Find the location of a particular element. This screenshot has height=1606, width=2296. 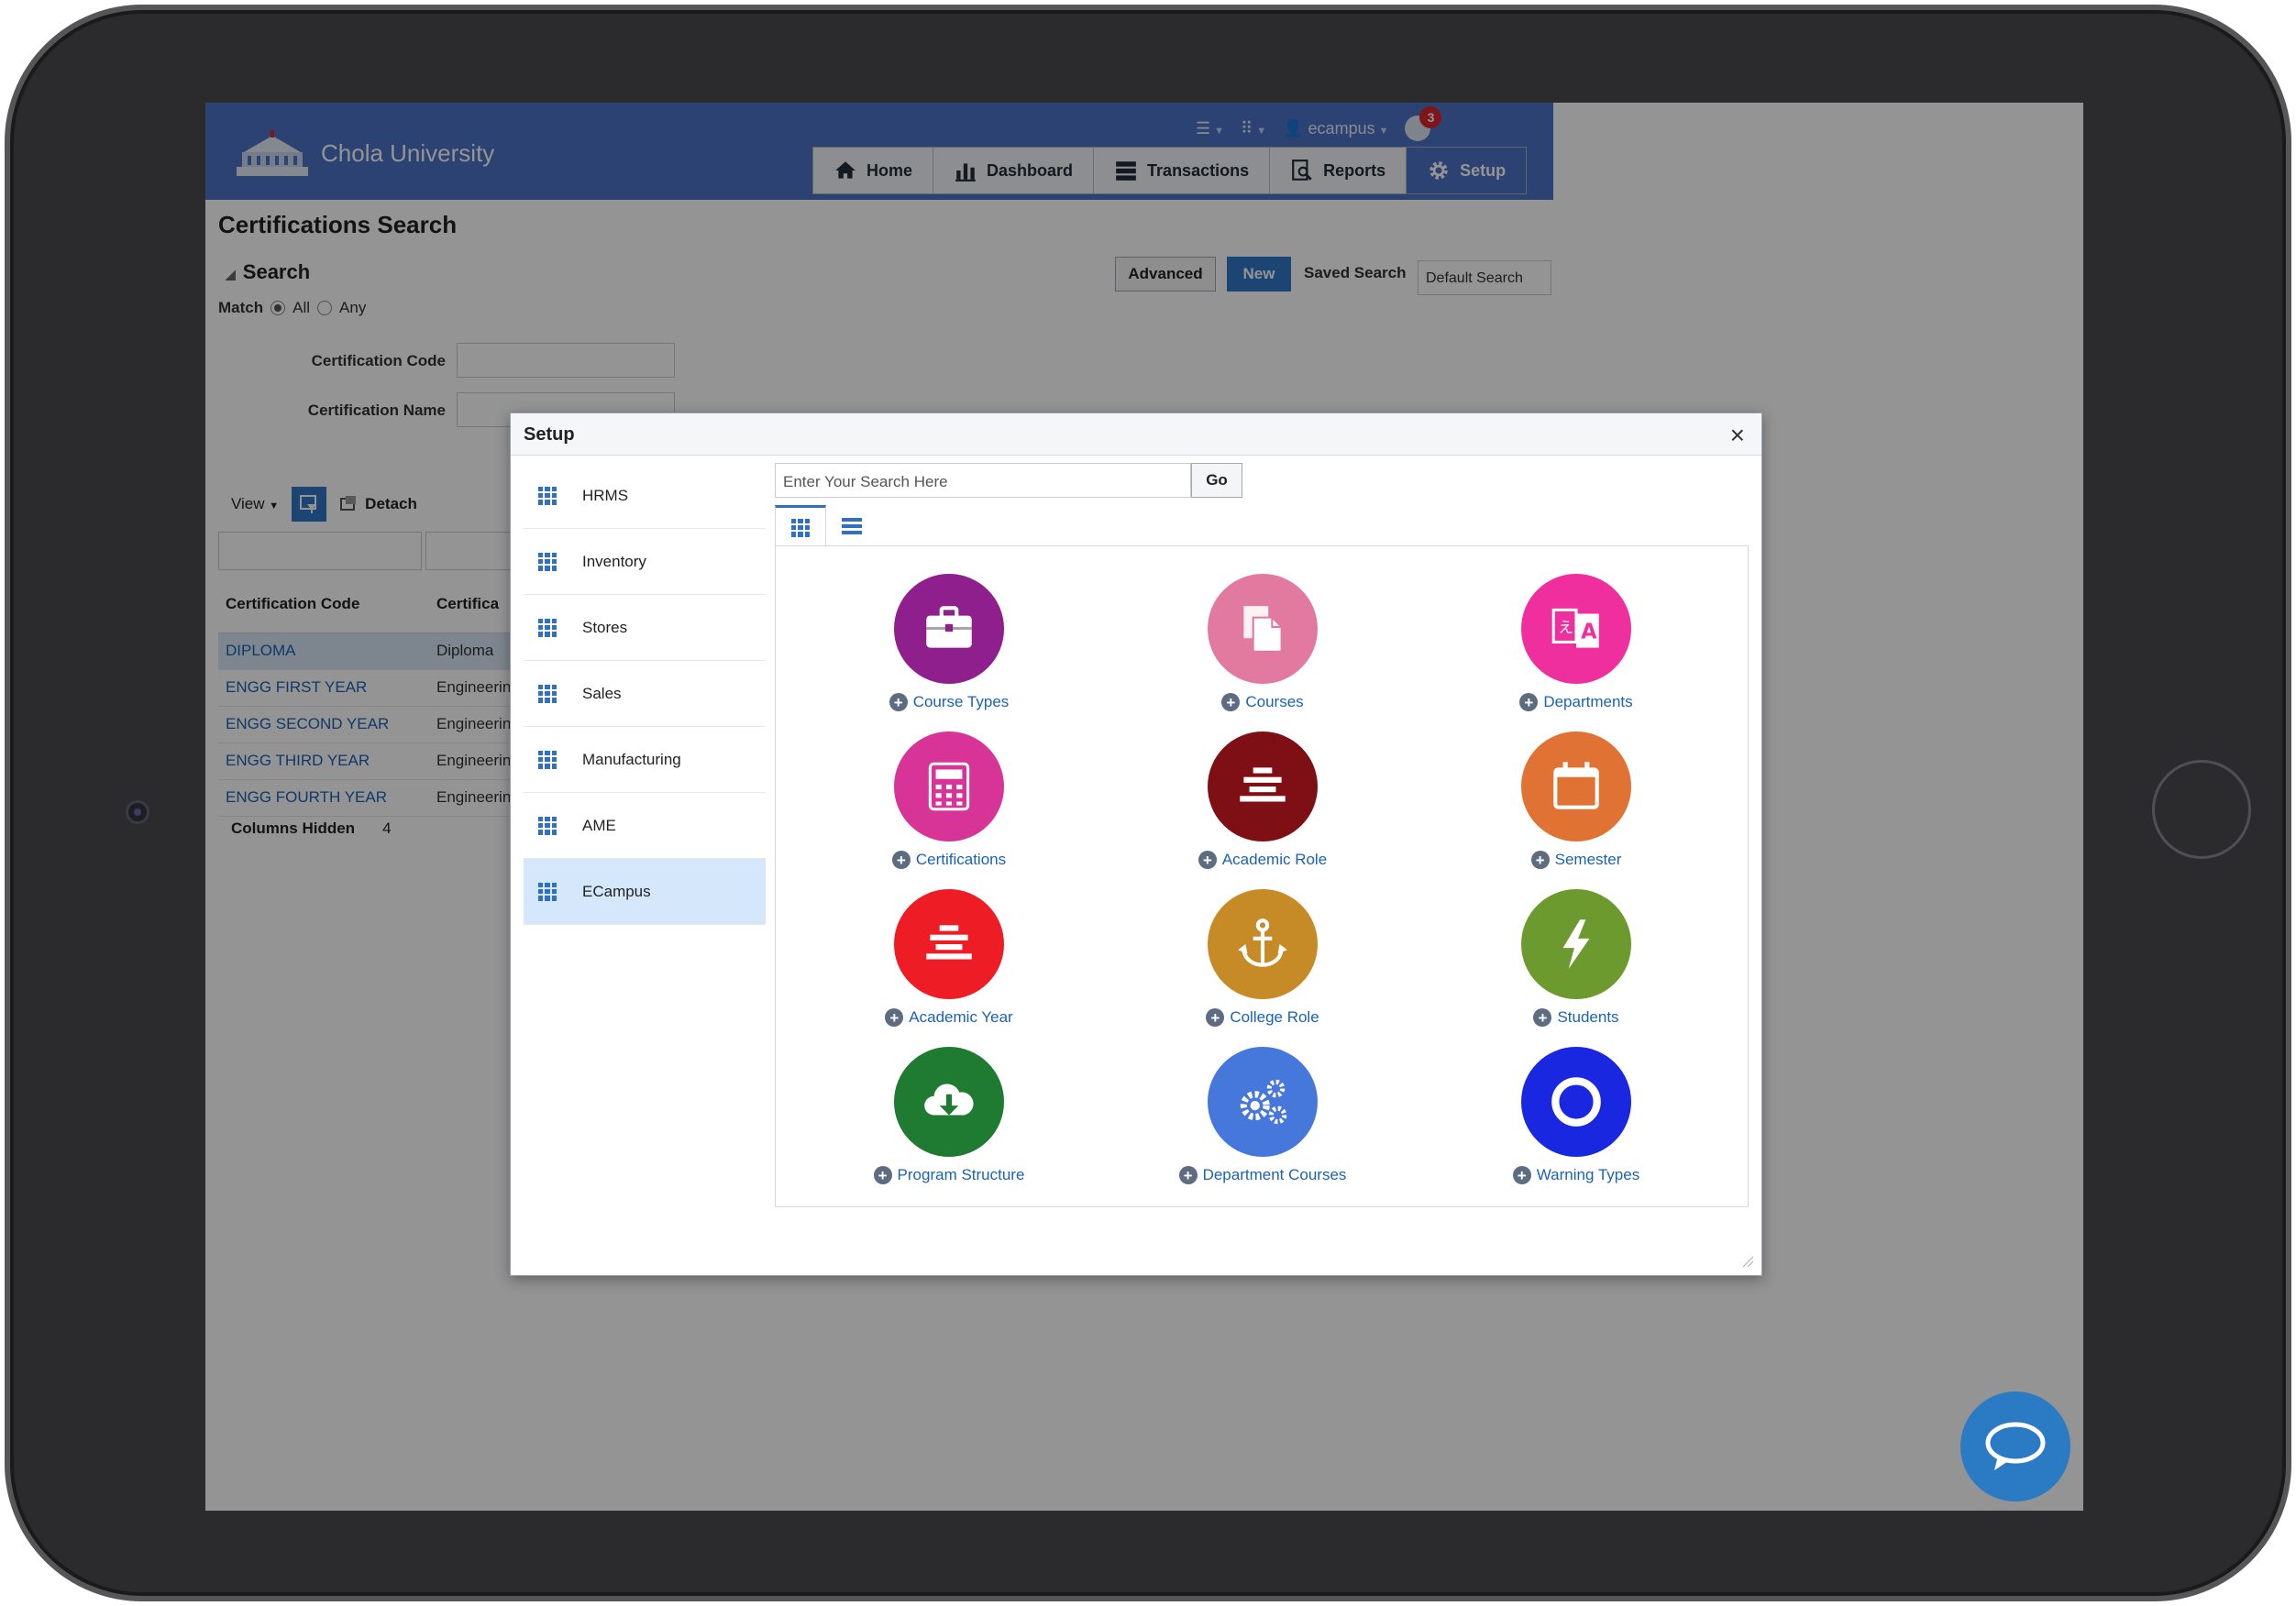

tile-label: + College Role is located at coordinates (1262, 1017).